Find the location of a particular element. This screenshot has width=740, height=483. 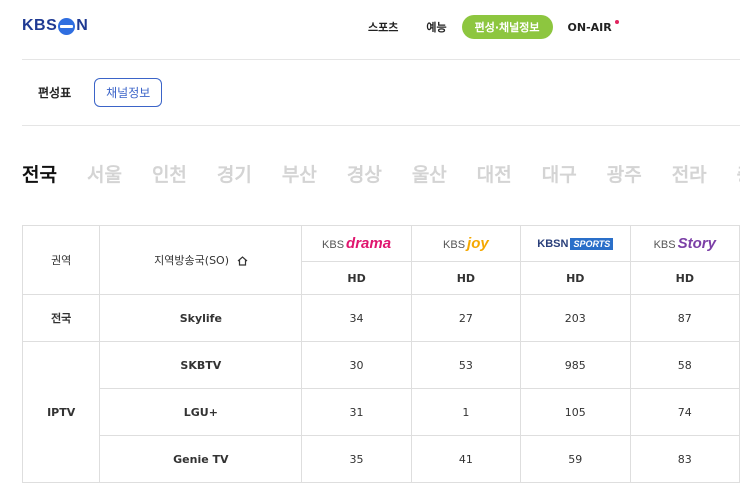

table-row: Genie TV 35 41 59 83 is located at coordinates (381, 459).